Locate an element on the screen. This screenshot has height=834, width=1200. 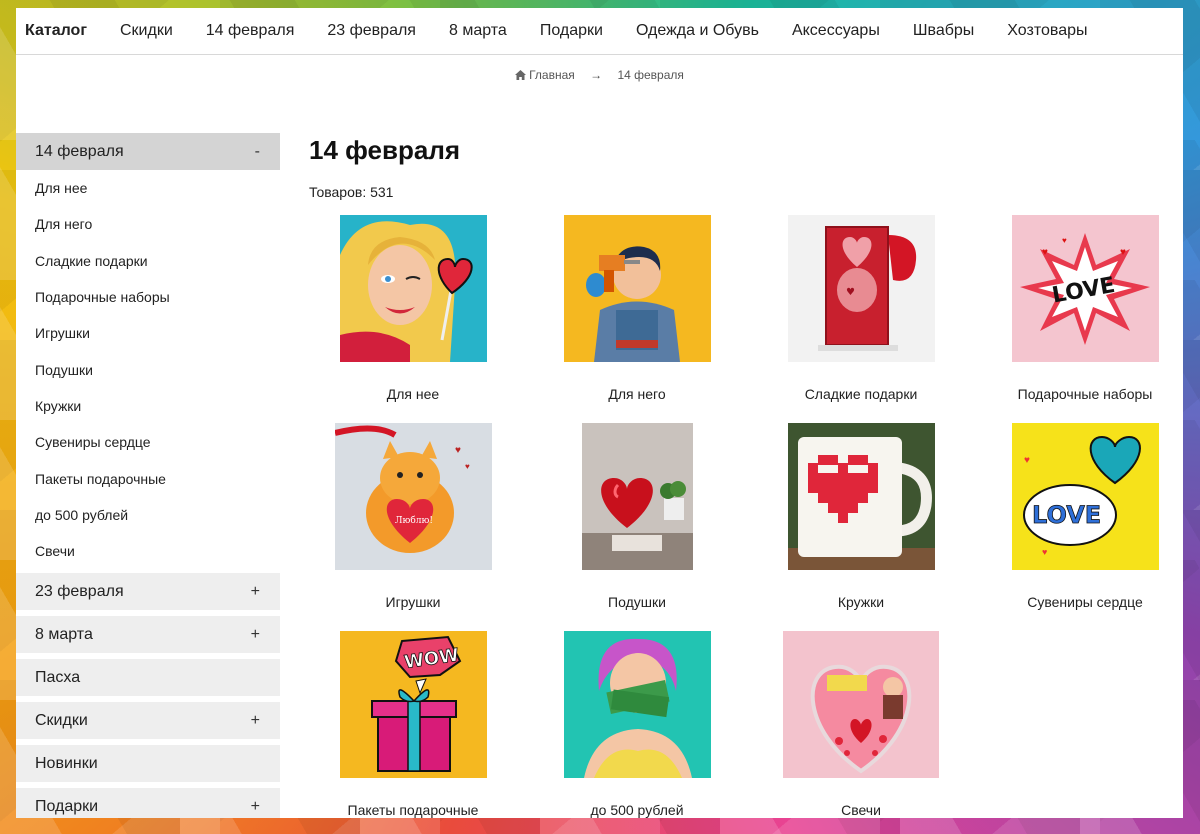
sidebar-subitem: Кружки is located at coordinates (148, 406).